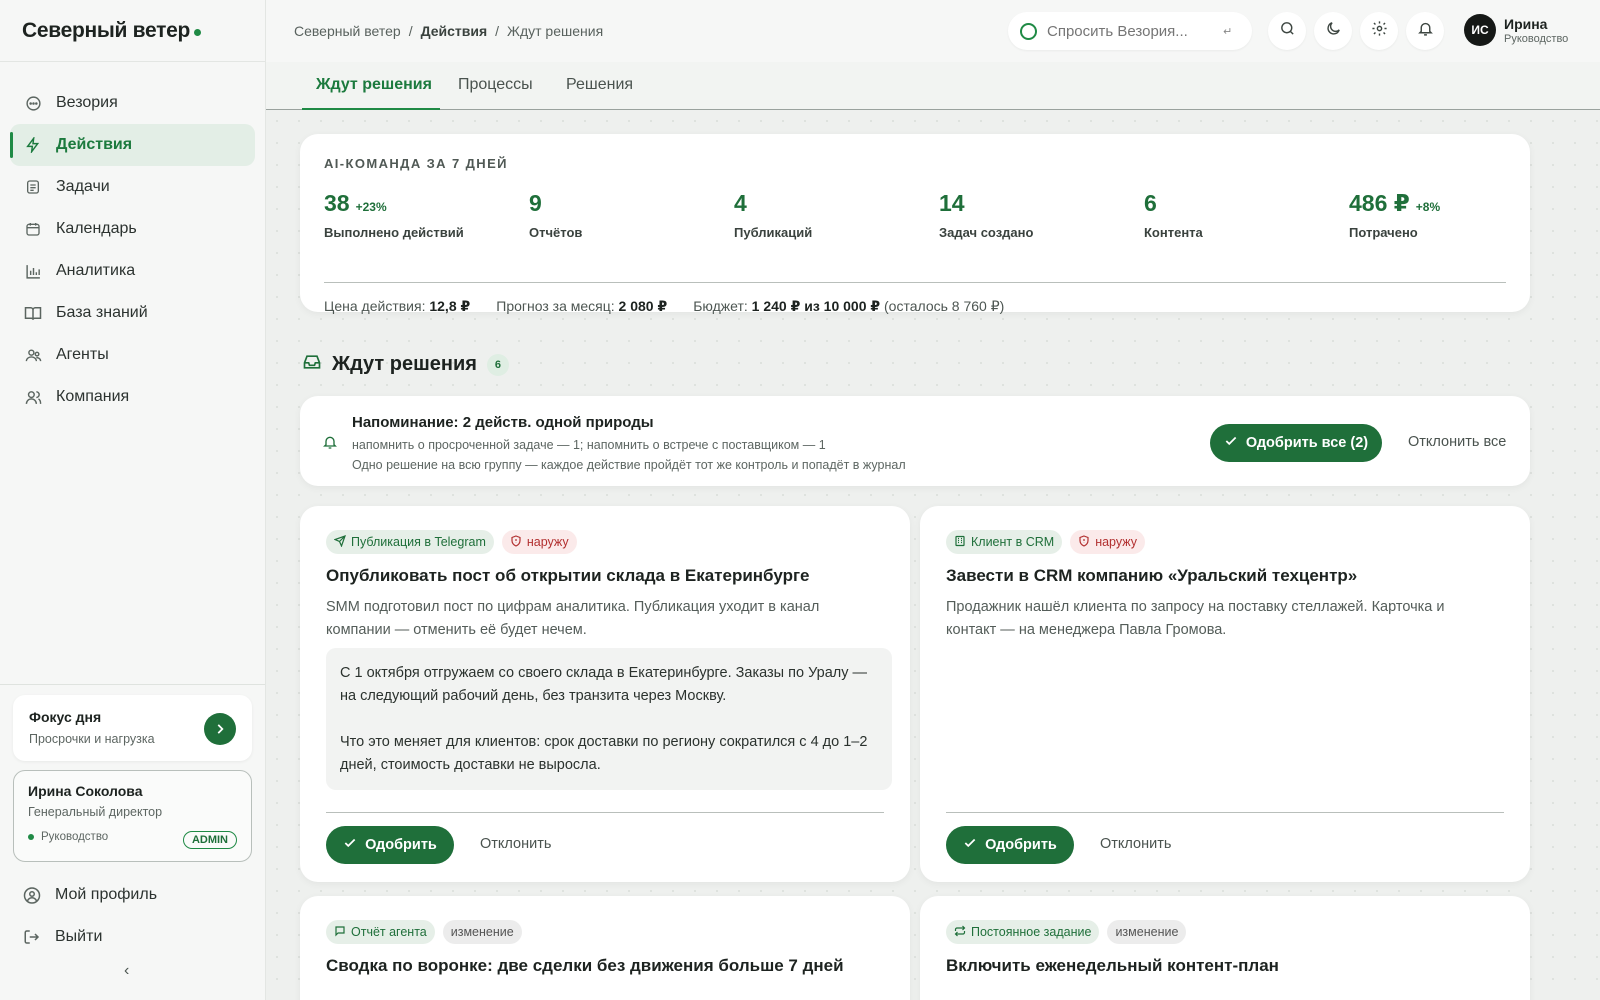 This screenshot has width=1600, height=1000. What do you see at coordinates (1296, 443) in the screenshot?
I see `approve-all-button: Одобрить все (2)` at bounding box center [1296, 443].